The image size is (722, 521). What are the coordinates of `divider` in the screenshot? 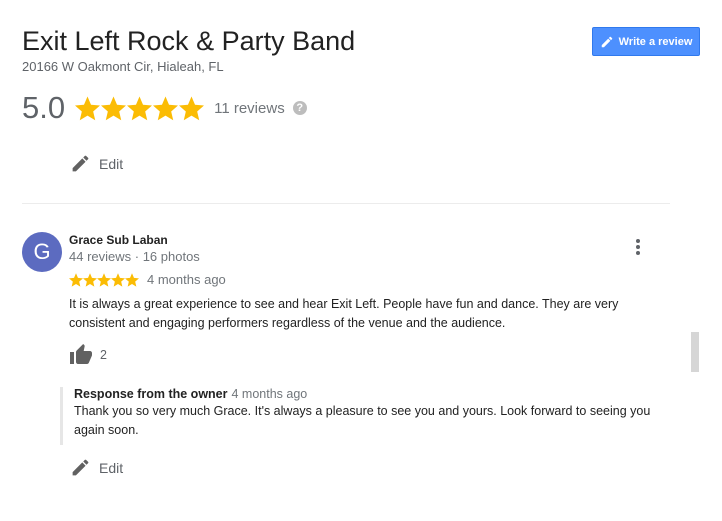 It's located at (346, 203).